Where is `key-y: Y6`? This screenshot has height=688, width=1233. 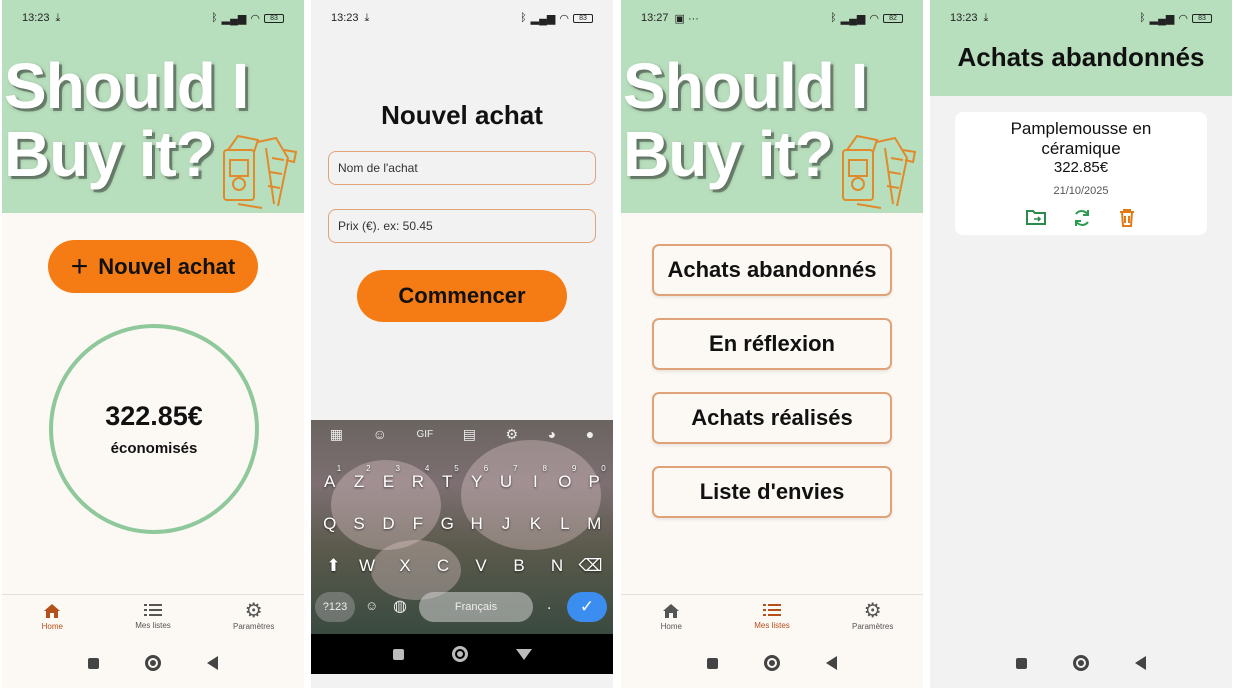 key-y: Y6 is located at coordinates (476, 478).